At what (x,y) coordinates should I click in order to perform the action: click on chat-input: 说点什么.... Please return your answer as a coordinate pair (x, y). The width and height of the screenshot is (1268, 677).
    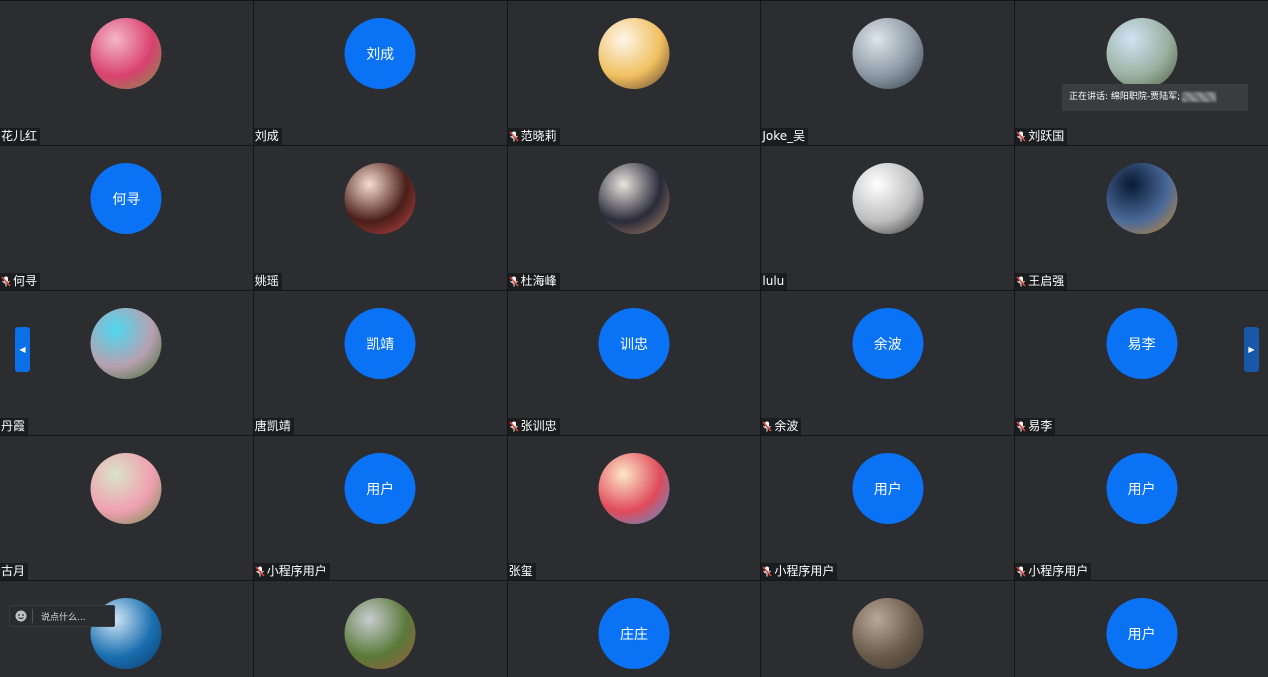
    Looking at the image, I should click on (62, 616).